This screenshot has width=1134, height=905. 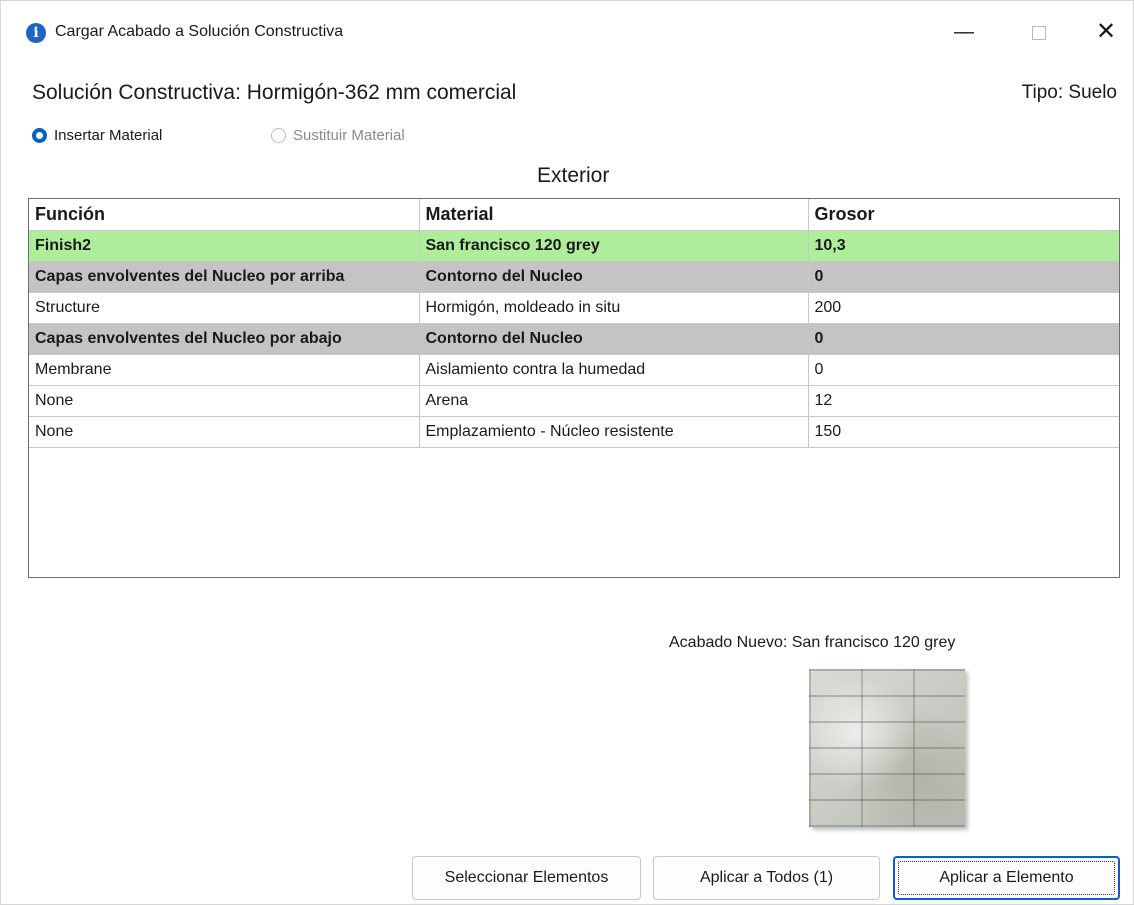 I want to click on maximize-icon, so click(x=1039, y=32).